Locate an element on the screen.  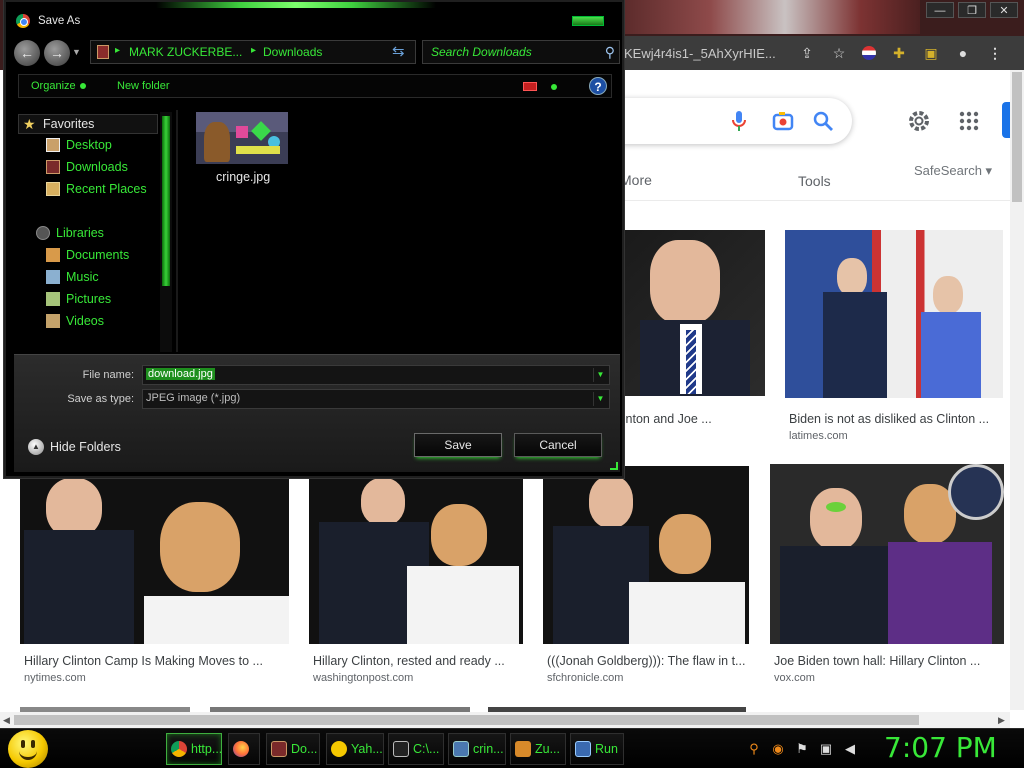
dialog-close-button is located at coordinates (588, 21).